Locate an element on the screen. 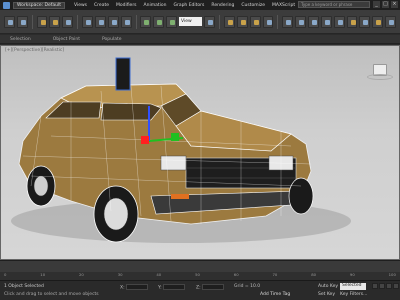 This screenshot has height=300, width=400. previous-frame-icon is located at coordinates (382, 286).